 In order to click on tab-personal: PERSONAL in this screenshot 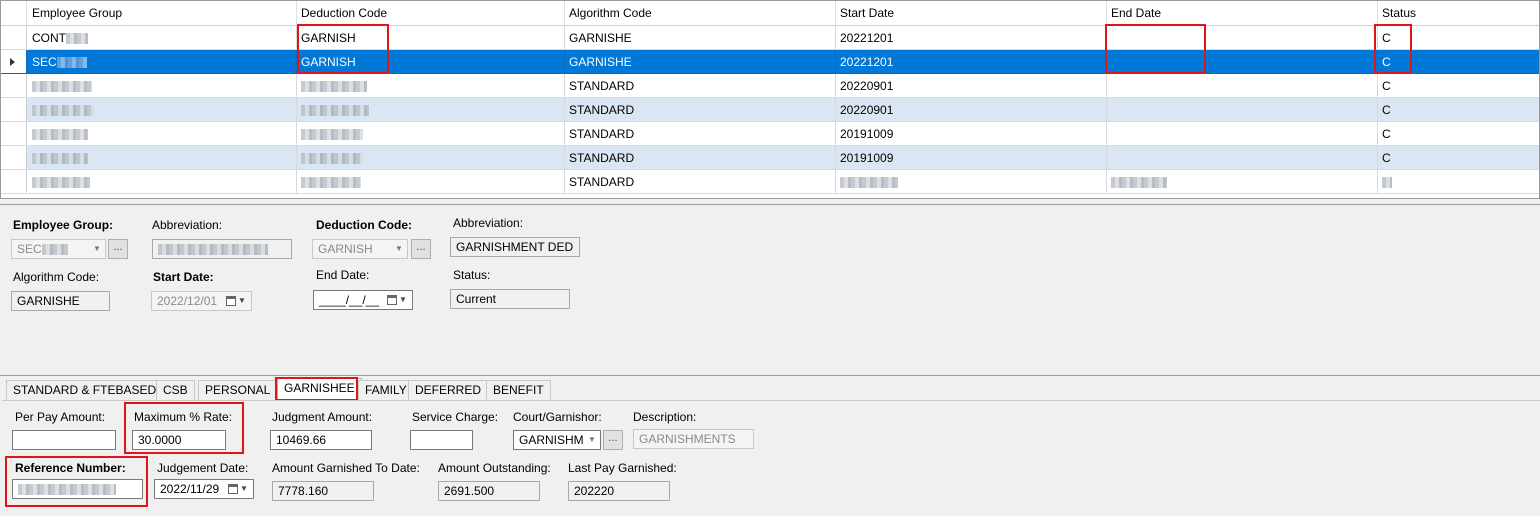, I will do `click(238, 390)`.